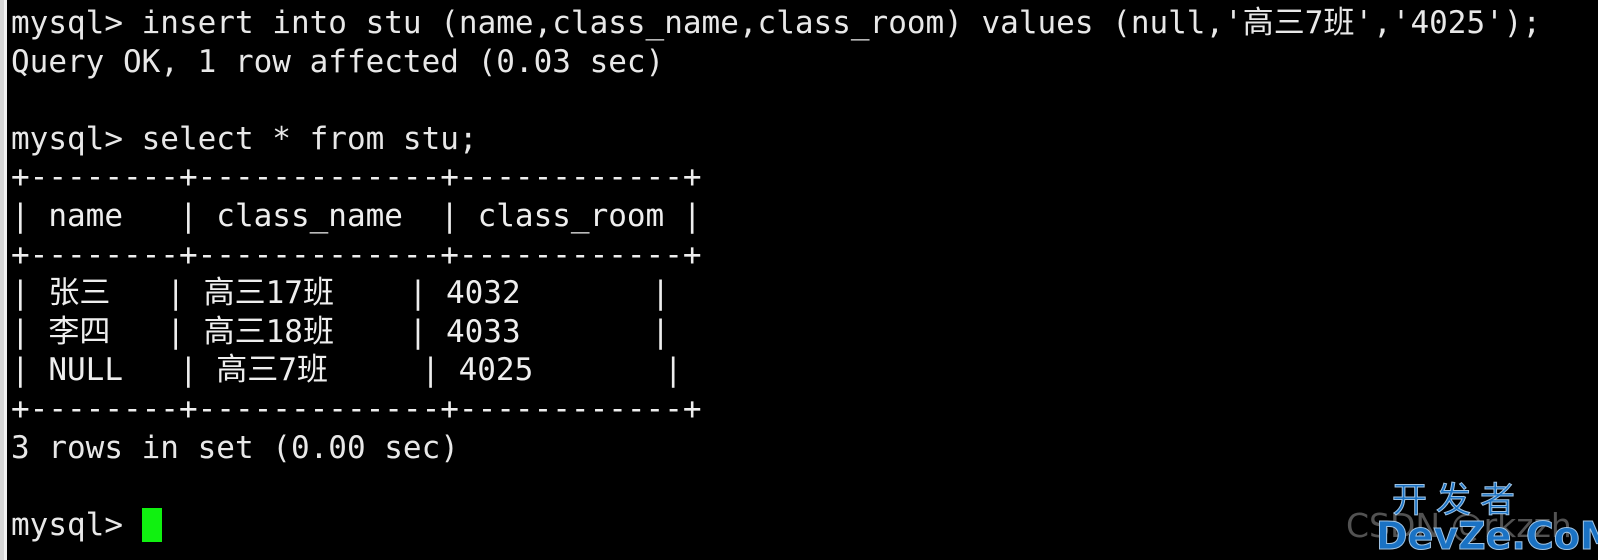 This screenshot has height=560, width=1598. I want to click on window-left-border-highlight, so click(5, 280).